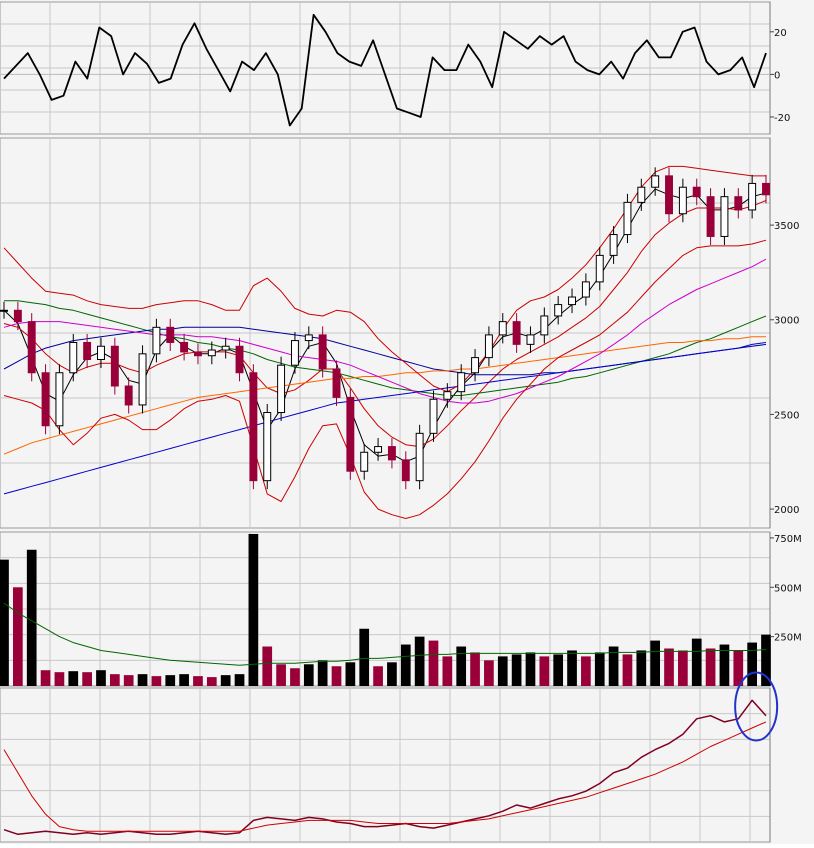 Image resolution: width=814 pixels, height=848 pixels. Describe the element at coordinates (786, 415) in the screenshot. I see `price-tick-label: 2500` at that location.